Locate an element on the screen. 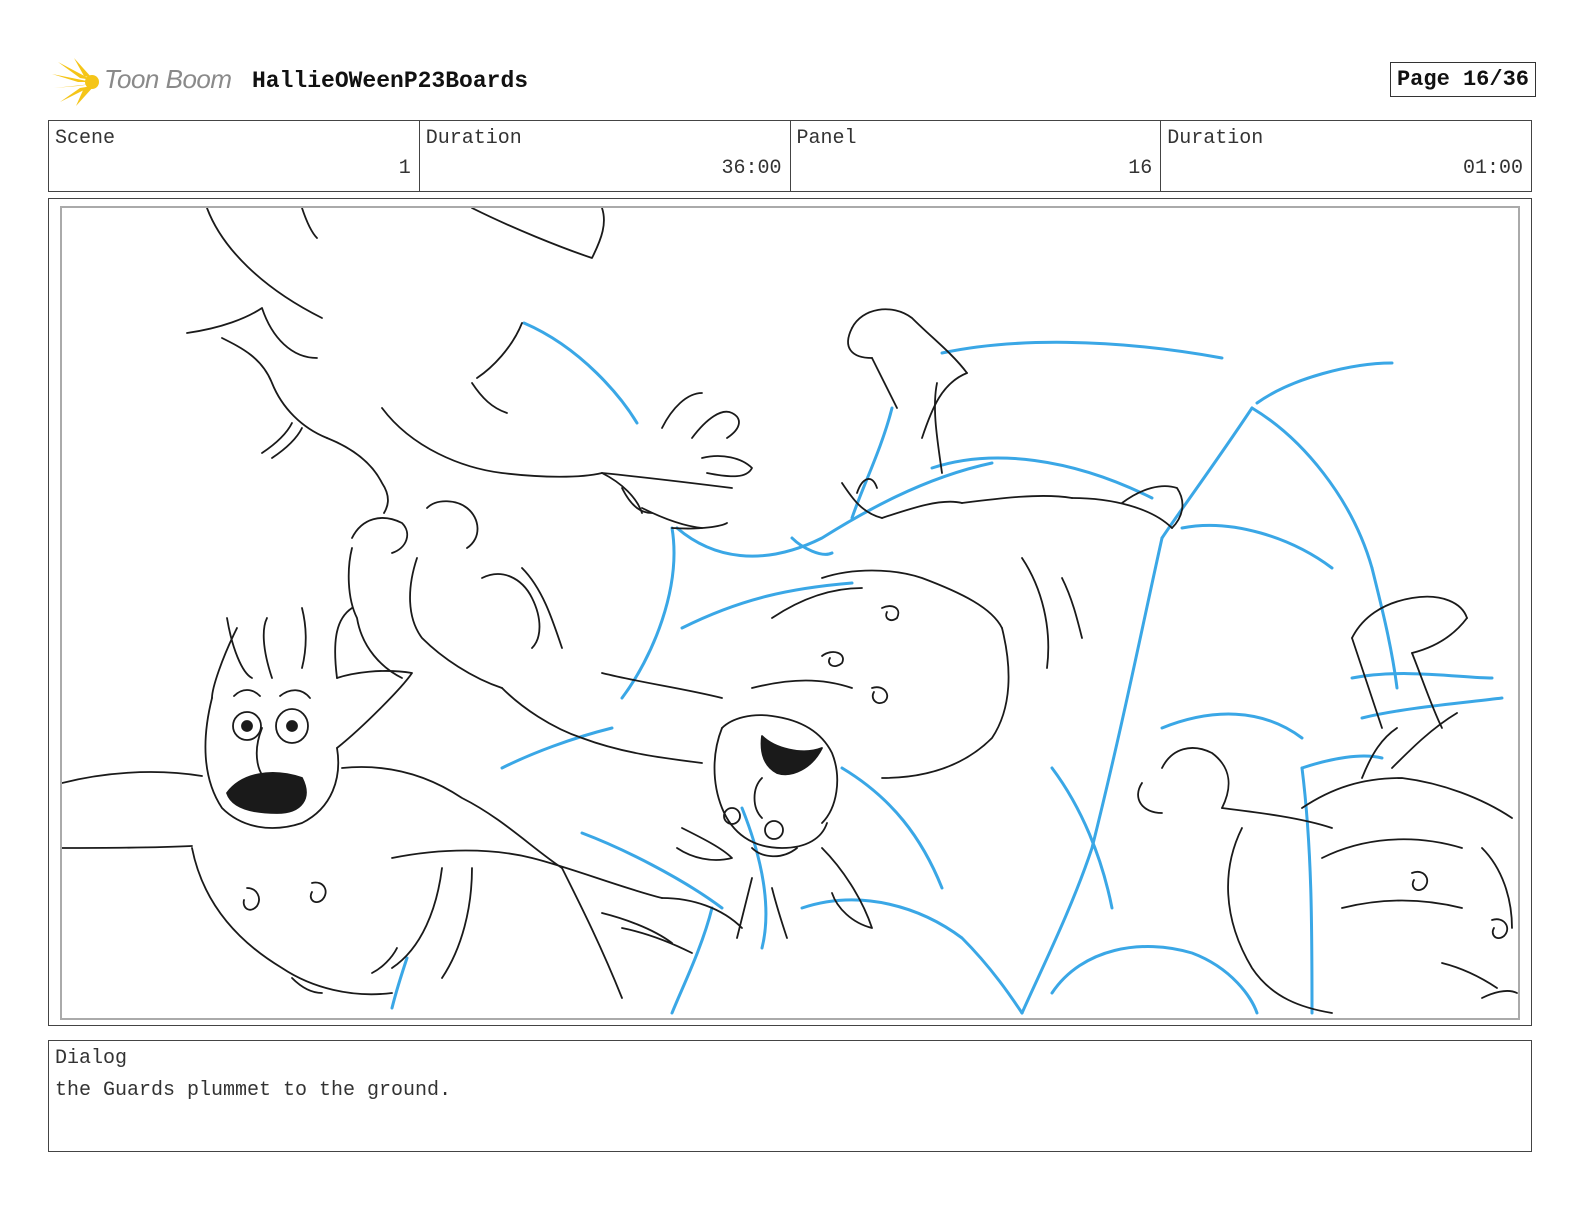  scene-duration-label: Duration is located at coordinates (473, 138).